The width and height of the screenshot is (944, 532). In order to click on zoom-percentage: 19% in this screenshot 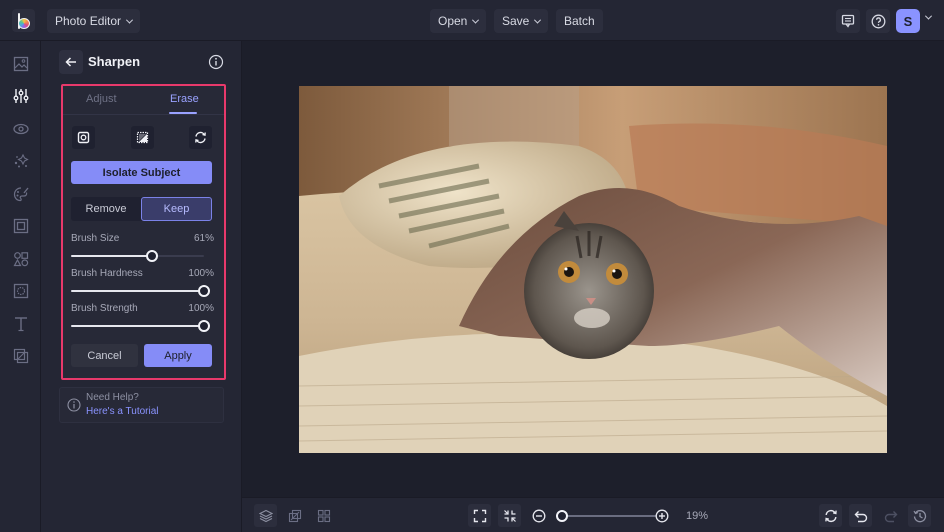, I will do `click(697, 516)`.